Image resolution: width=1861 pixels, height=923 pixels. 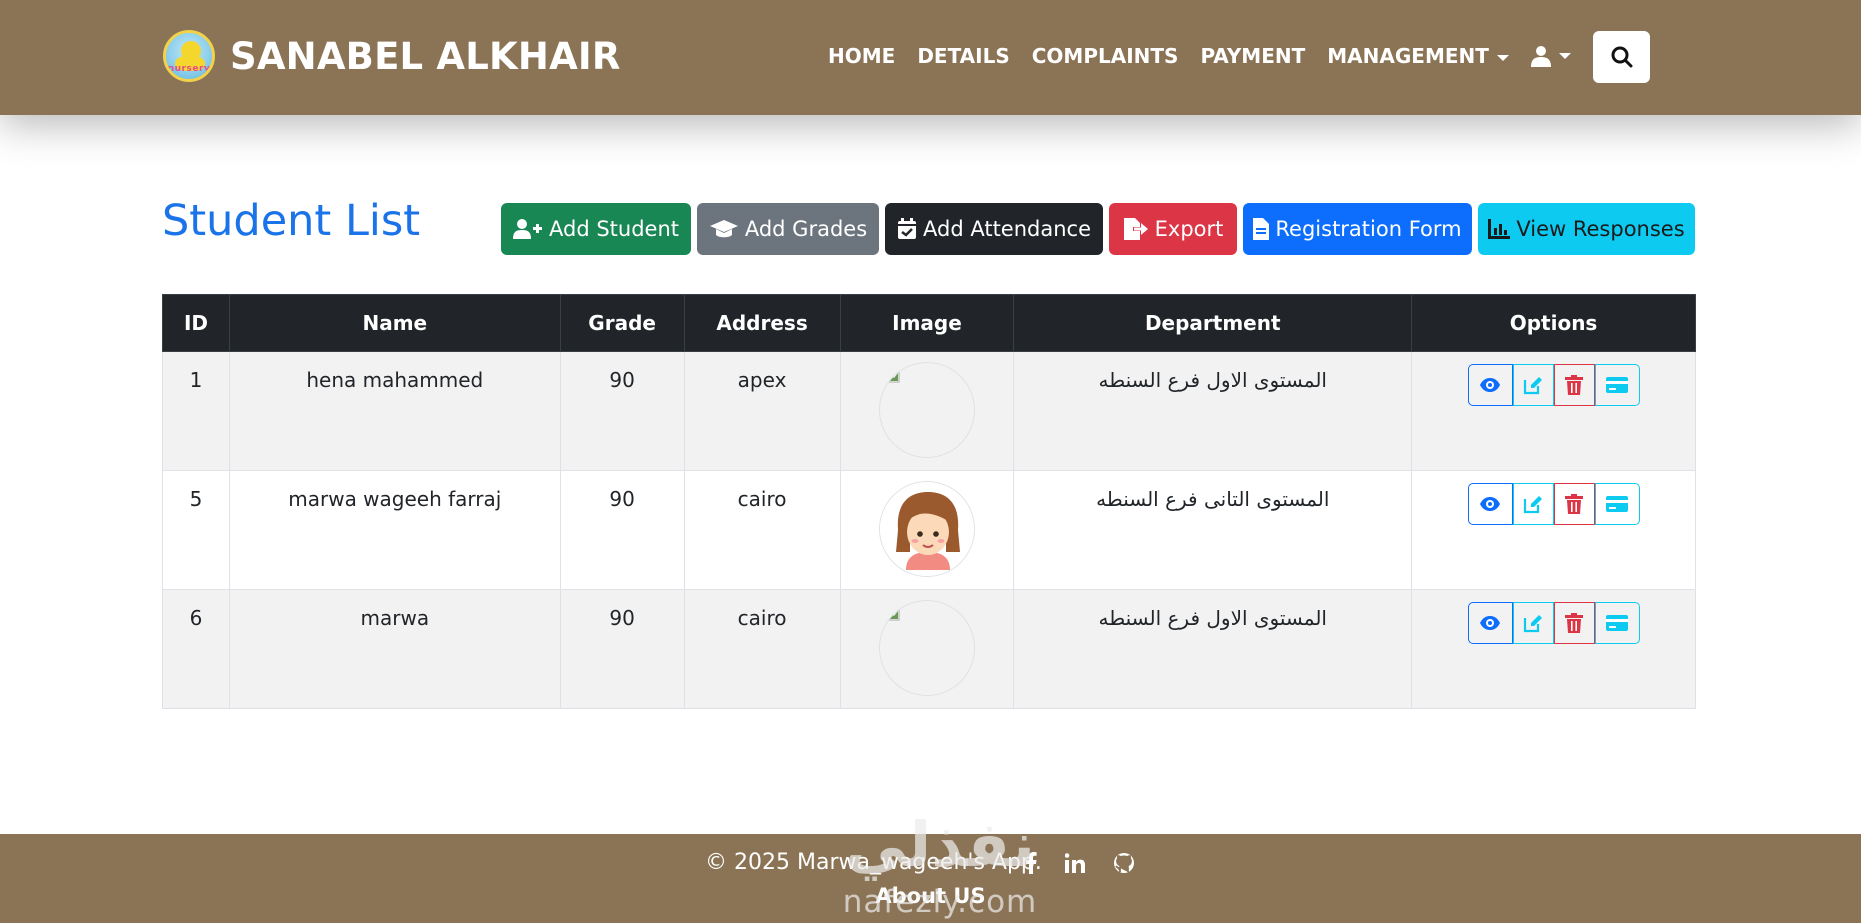 What do you see at coordinates (622, 323) in the screenshot?
I see `header-grade: Grade` at bounding box center [622, 323].